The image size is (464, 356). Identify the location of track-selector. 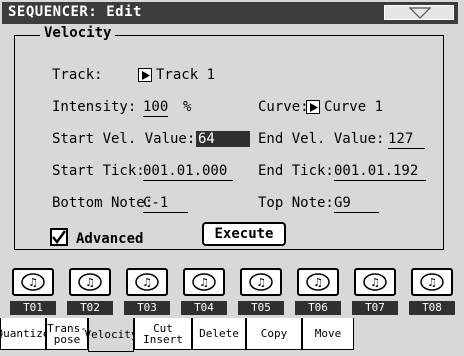
(145, 75).